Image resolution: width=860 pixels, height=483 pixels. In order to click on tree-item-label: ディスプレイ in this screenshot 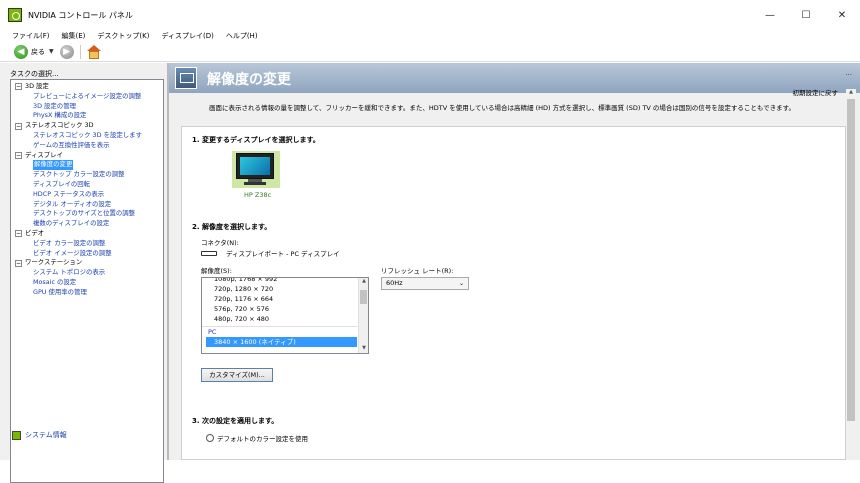, I will do `click(44, 154)`.